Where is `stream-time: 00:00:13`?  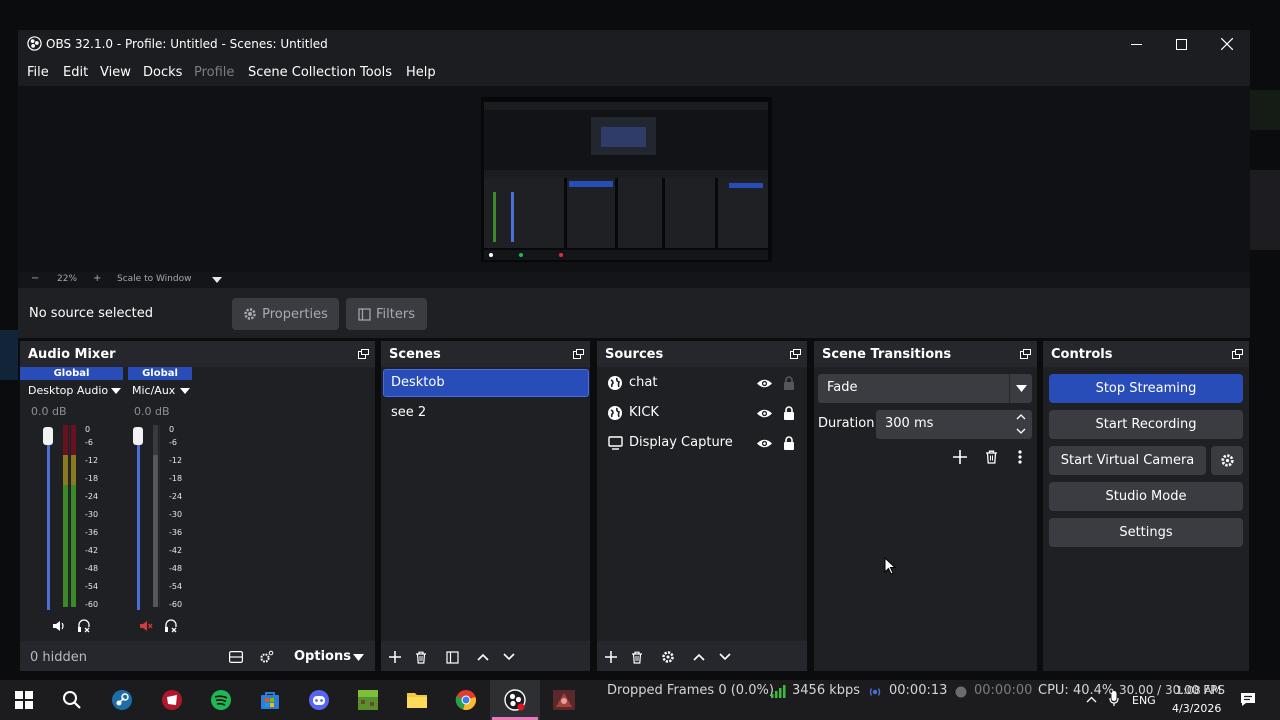
stream-time: 00:00:13 is located at coordinates (918, 690).